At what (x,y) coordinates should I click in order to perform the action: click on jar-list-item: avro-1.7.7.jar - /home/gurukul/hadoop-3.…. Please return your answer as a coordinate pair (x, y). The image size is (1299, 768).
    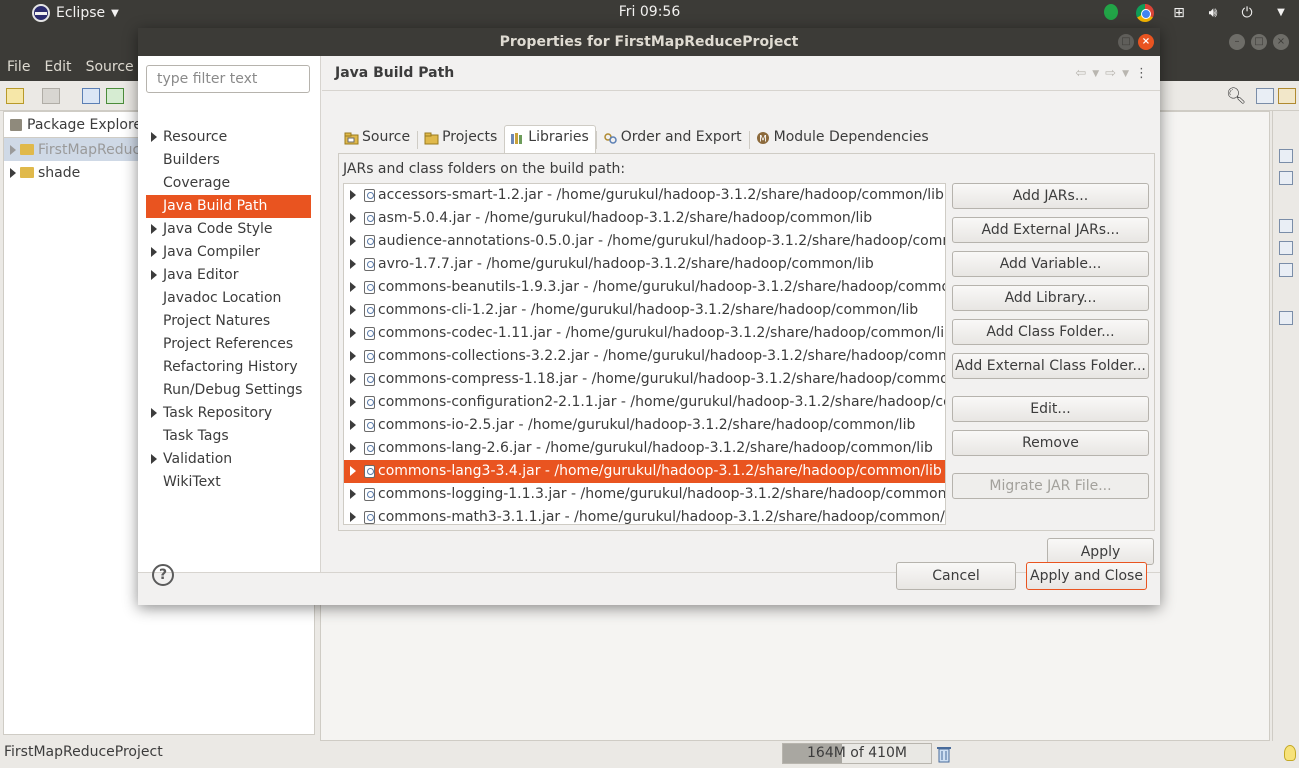
    Looking at the image, I should click on (644, 264).